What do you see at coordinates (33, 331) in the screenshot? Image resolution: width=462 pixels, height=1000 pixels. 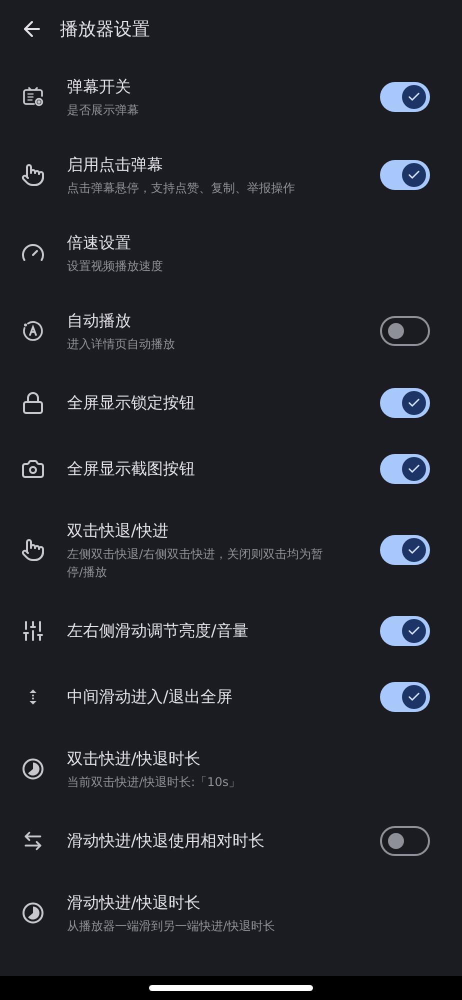 I see `autoplay-icon` at bounding box center [33, 331].